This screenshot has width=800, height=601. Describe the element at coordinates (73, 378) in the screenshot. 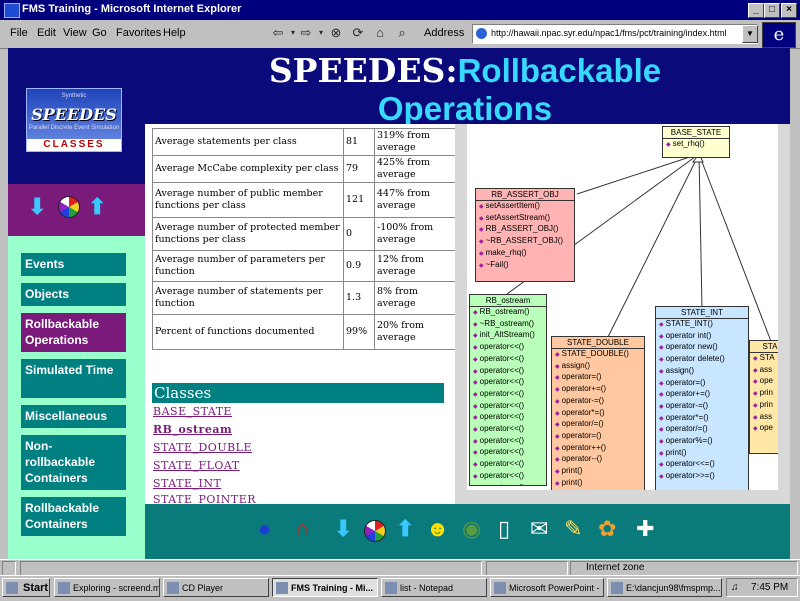

I see `nav-simulated-time: Simulated Time` at that location.